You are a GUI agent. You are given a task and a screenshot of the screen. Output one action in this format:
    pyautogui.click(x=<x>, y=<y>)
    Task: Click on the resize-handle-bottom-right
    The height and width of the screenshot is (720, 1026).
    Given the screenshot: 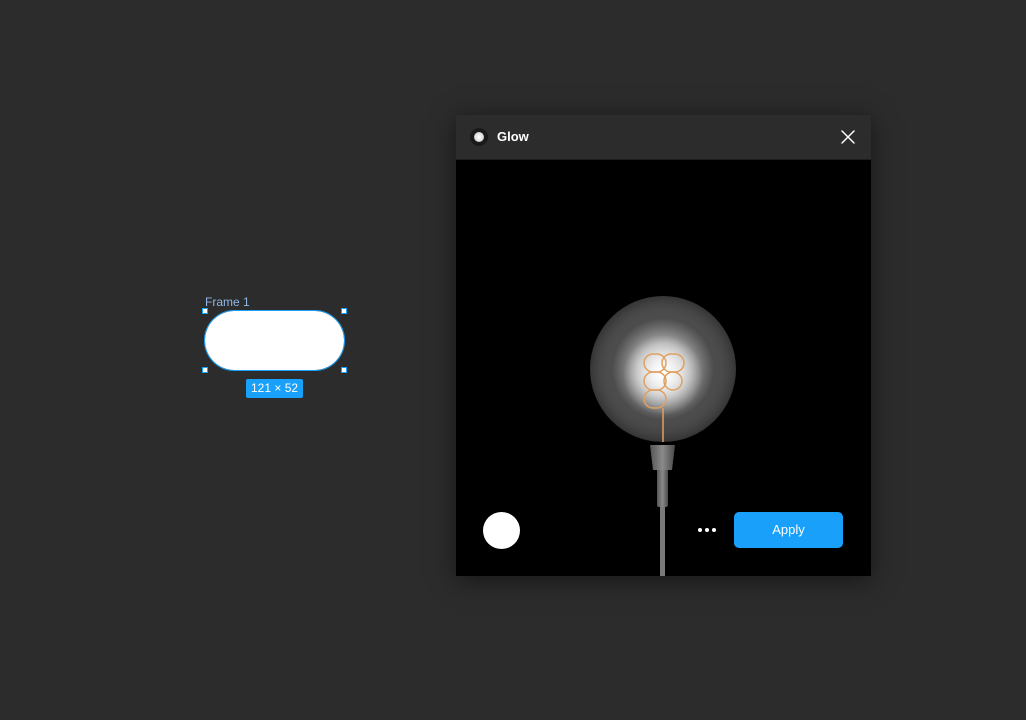 What is the action you would take?
    pyautogui.click(x=344, y=370)
    